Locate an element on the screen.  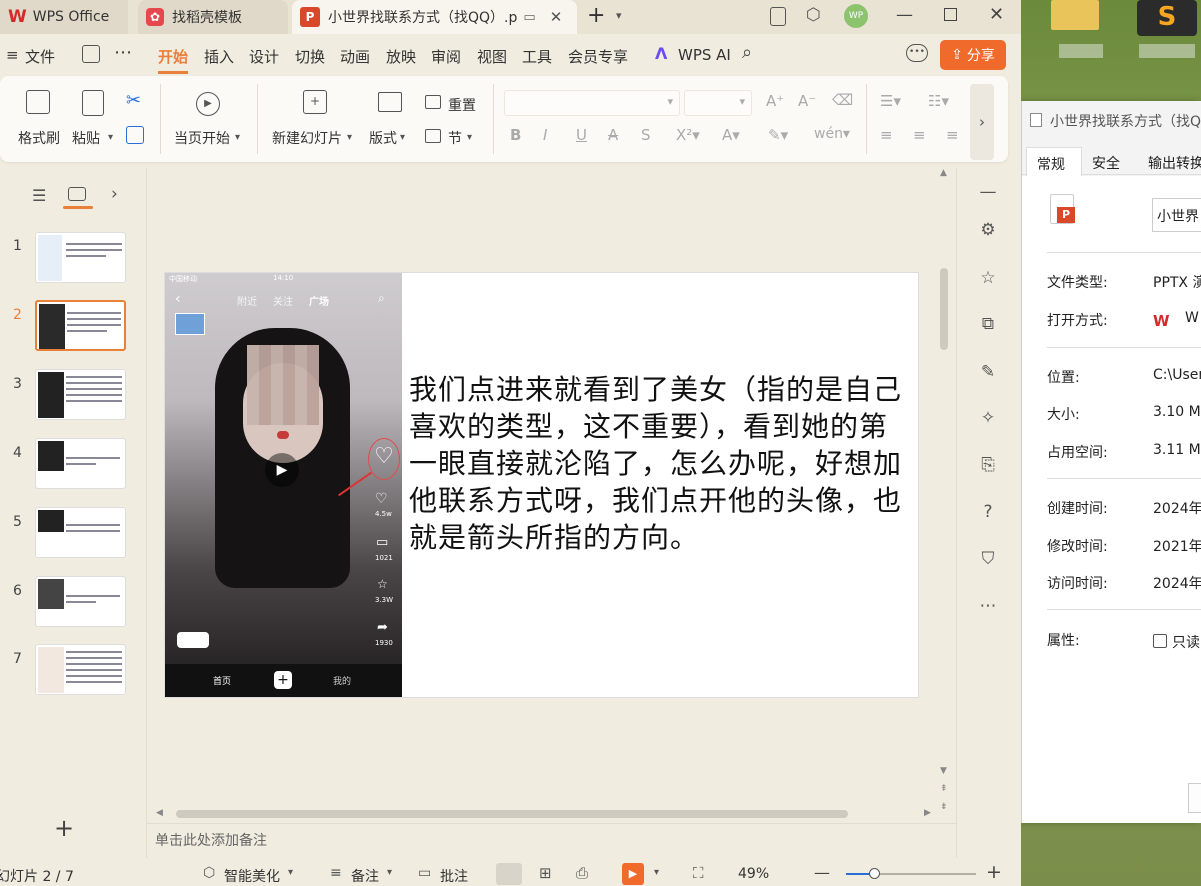
collapse-icon: — is located at coordinates (988, 193).